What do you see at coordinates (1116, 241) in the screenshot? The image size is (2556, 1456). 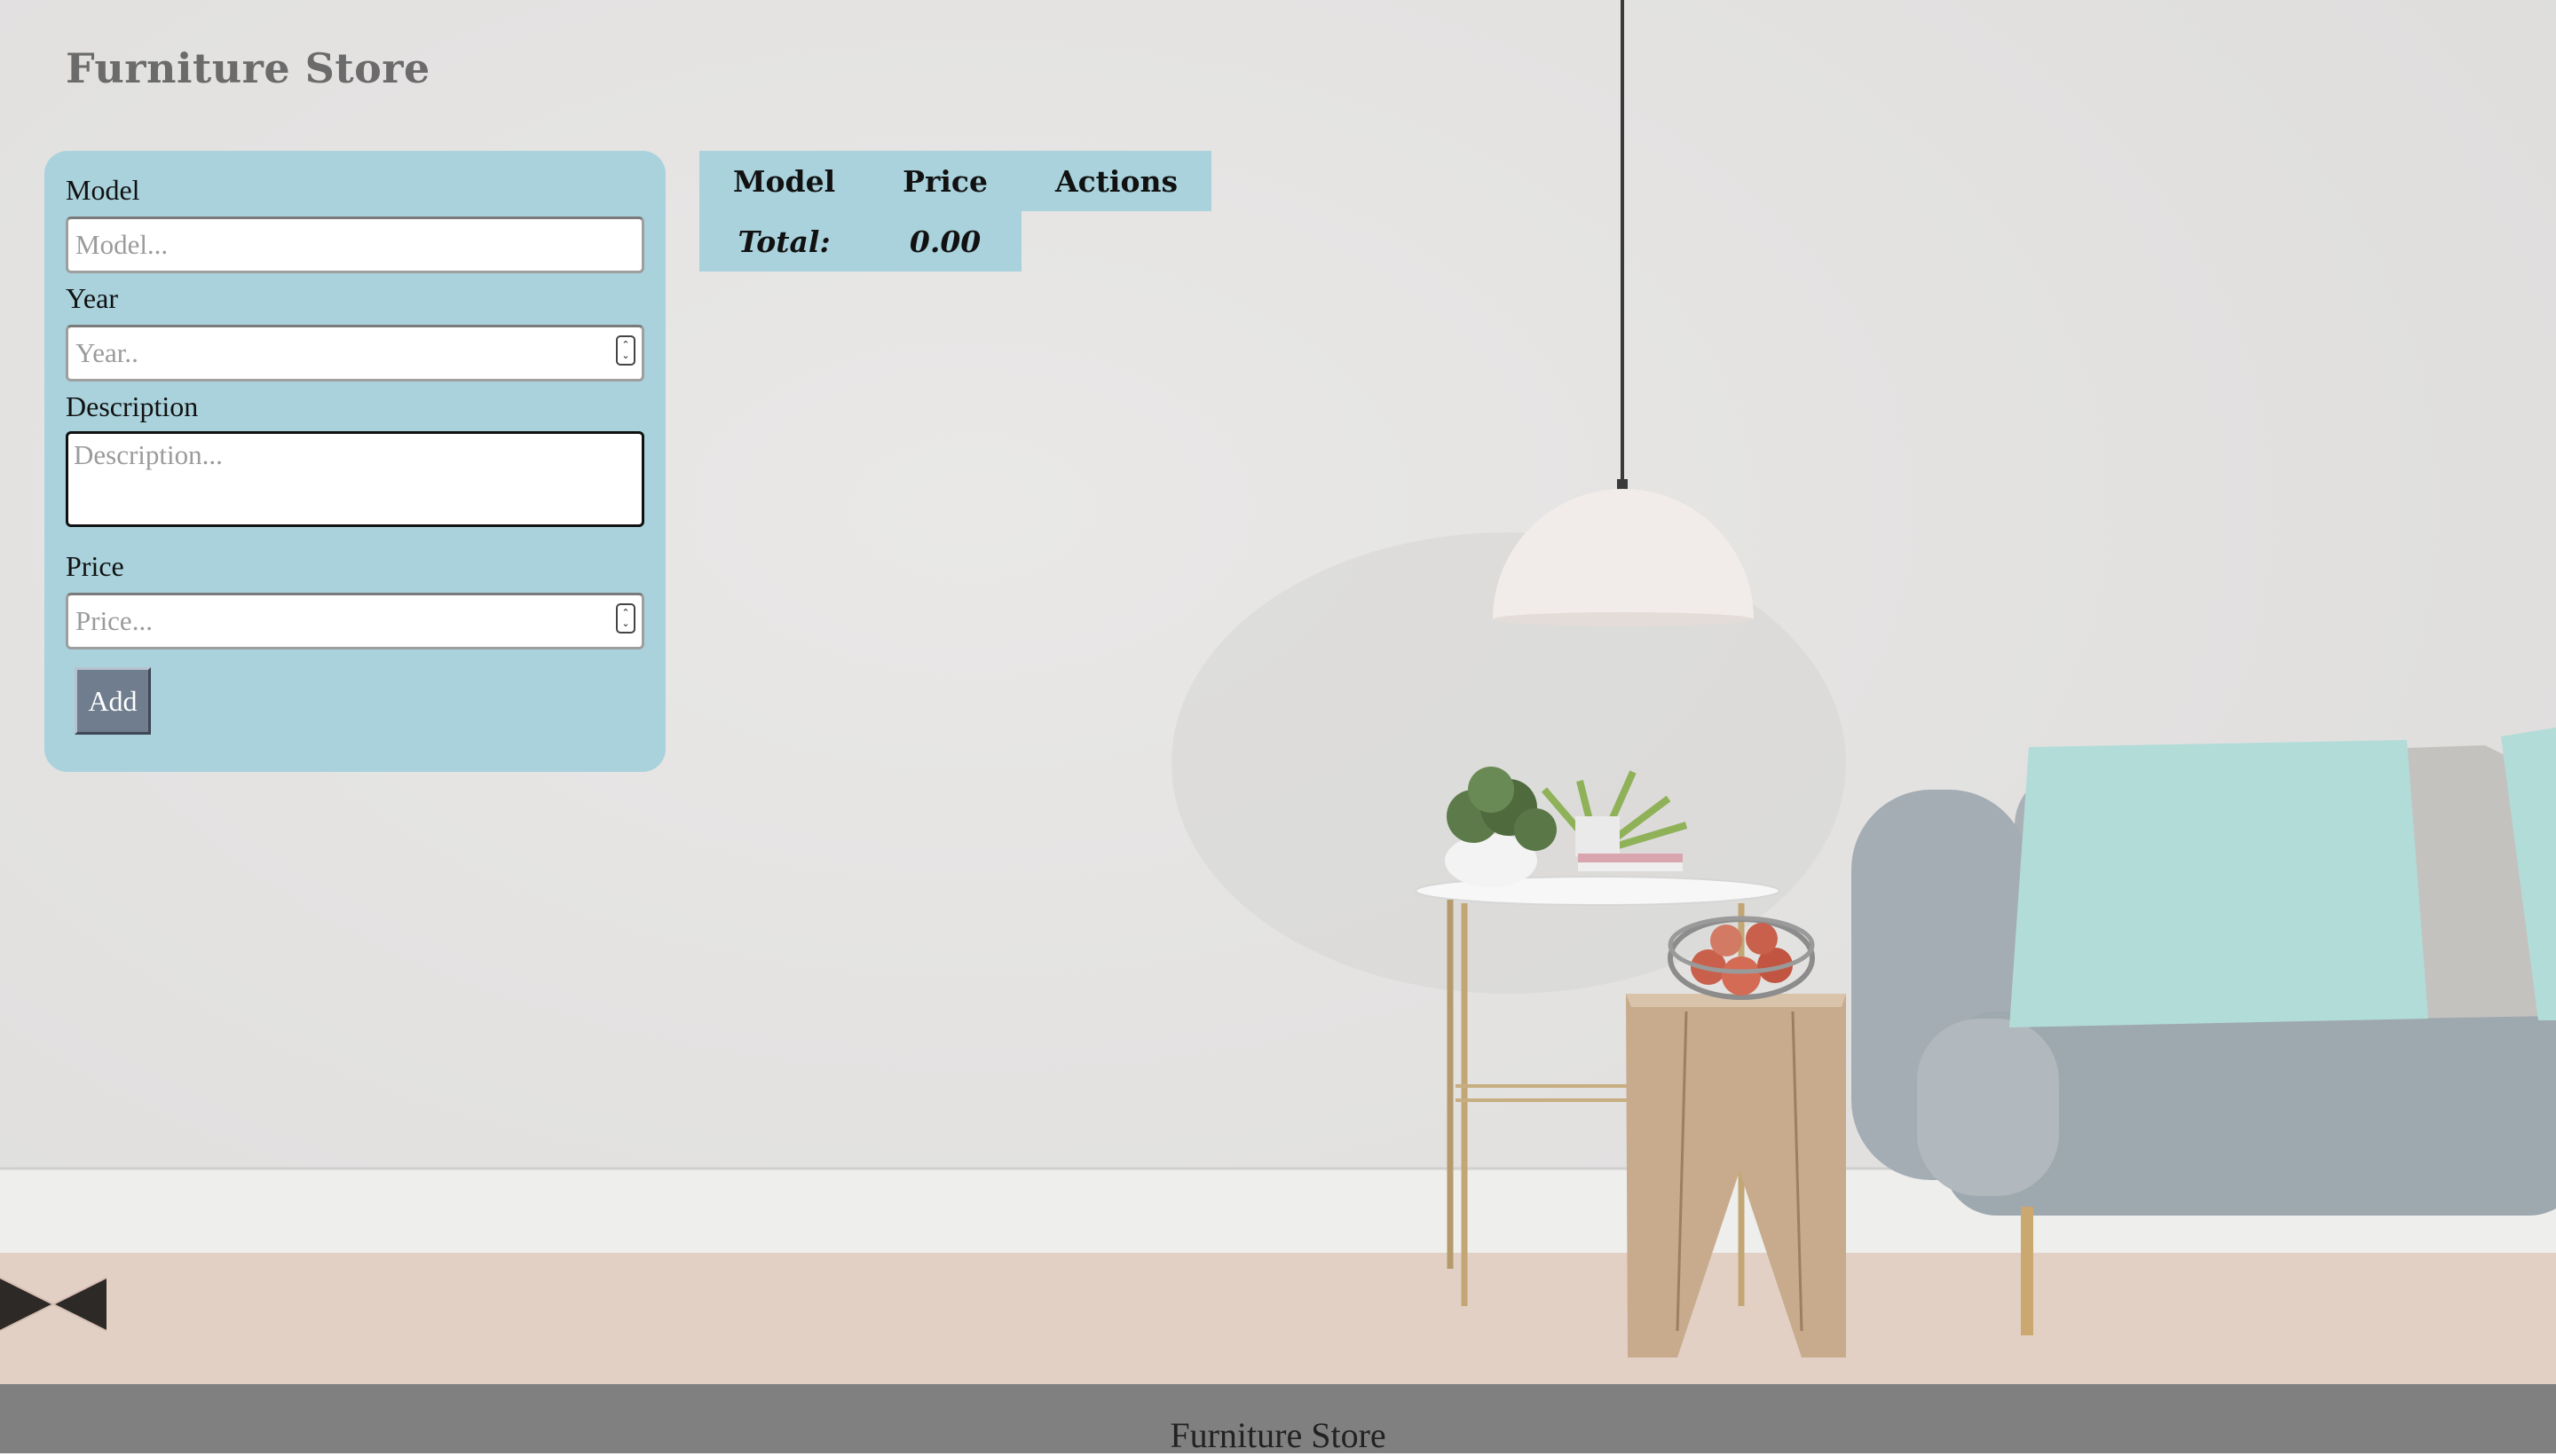 I see `total-empty-cell` at bounding box center [1116, 241].